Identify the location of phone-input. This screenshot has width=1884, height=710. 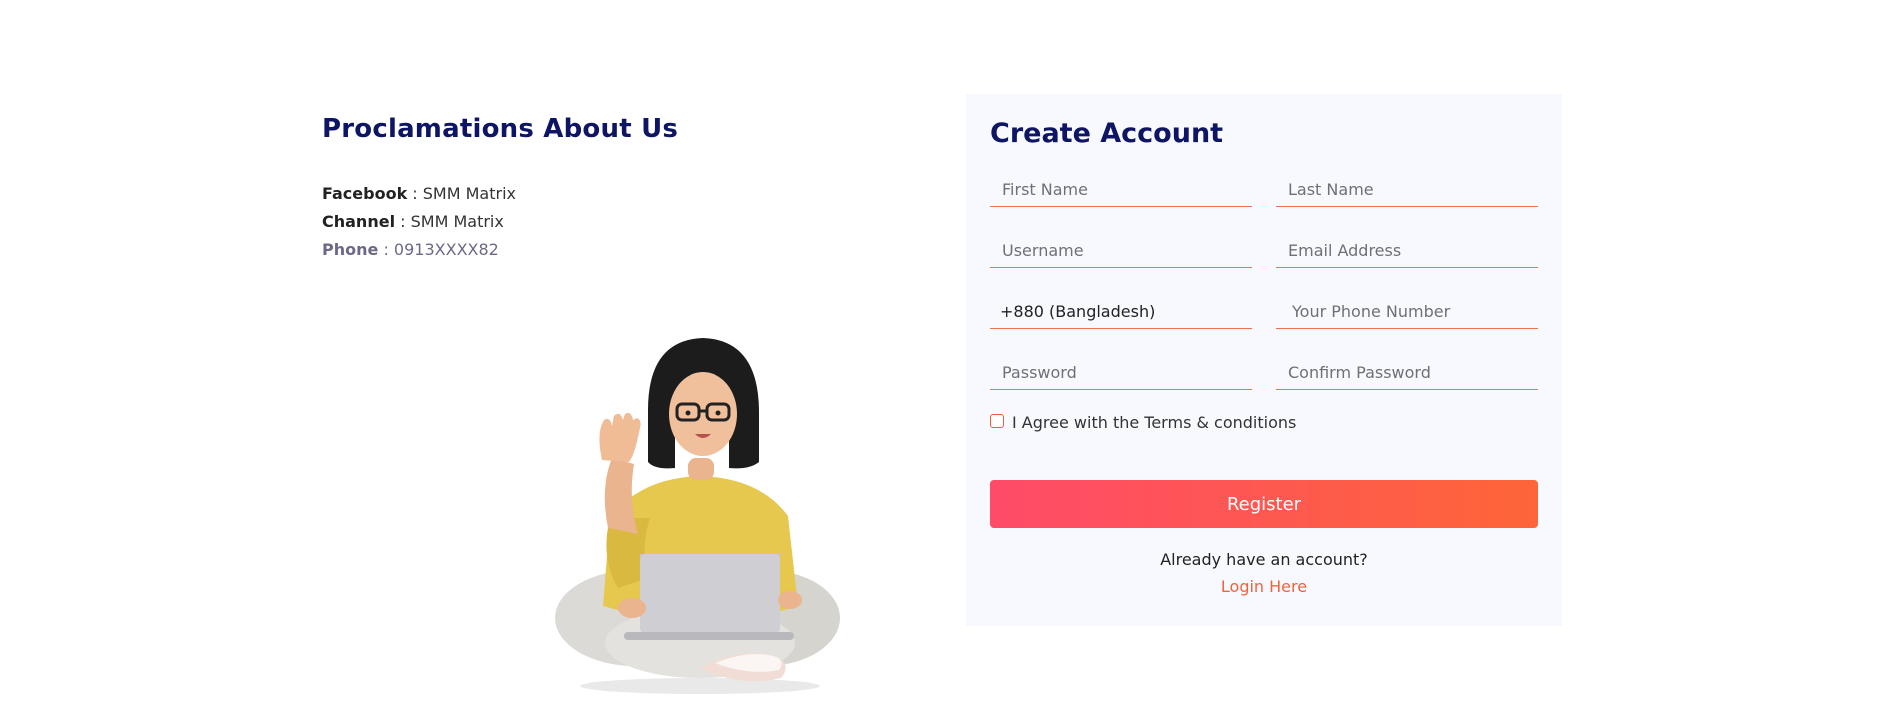
(1407, 311).